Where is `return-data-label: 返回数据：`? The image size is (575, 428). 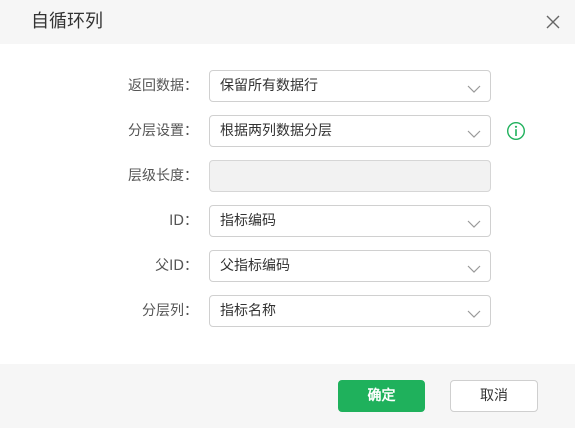 return-data-label: 返回数据： is located at coordinates (163, 86).